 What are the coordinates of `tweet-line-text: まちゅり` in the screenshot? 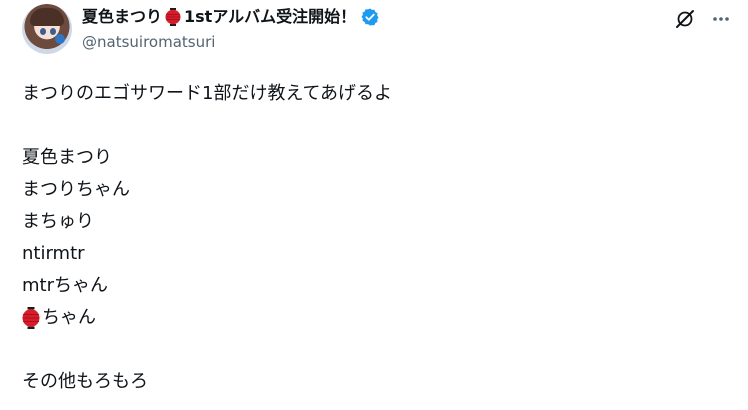 It's located at (58, 221).